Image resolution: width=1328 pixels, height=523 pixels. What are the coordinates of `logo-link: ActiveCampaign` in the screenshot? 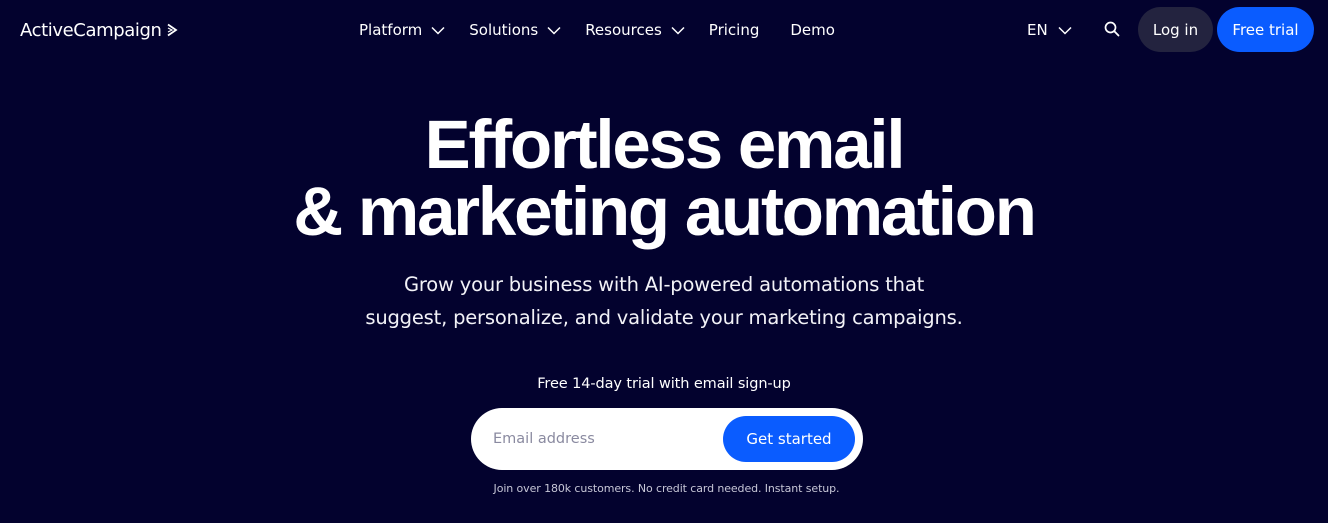 It's located at (99, 30).